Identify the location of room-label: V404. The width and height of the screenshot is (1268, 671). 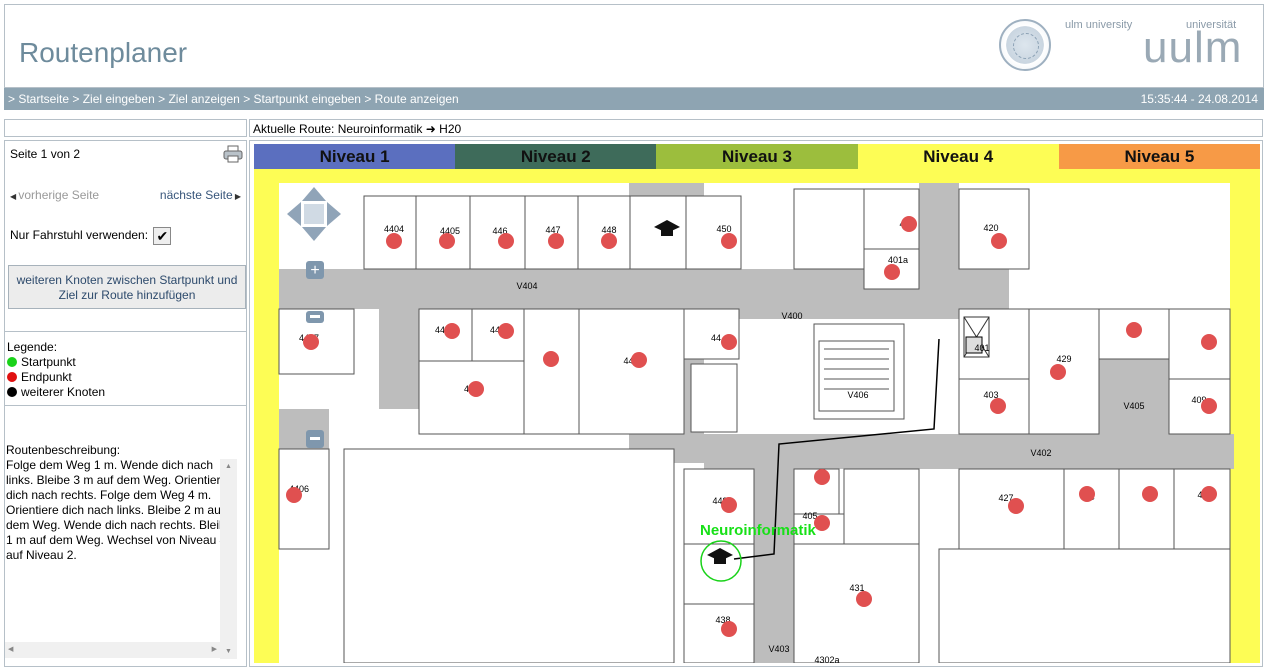
(526, 286).